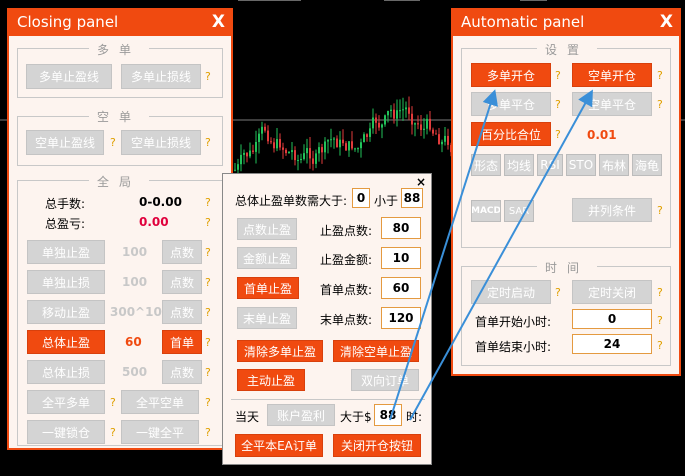 This screenshot has width=685, height=476. Describe the element at coordinates (208, 402) in the screenshot. I see `close-short-help-icon: ?` at that location.